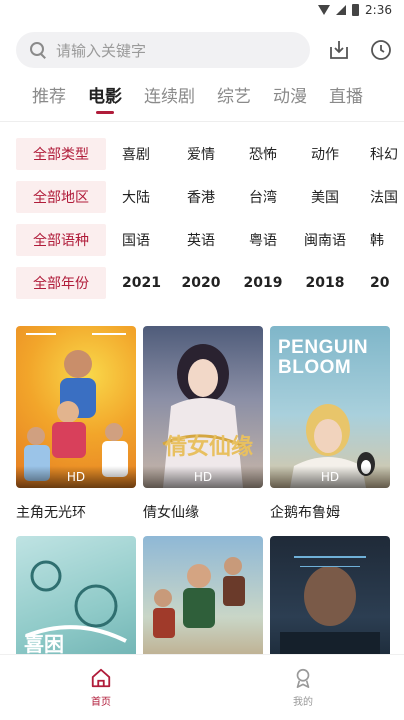 Image resolution: width=404 pixels, height=720 pixels. I want to click on movie-poster: 倩女仙缘 HD, so click(203, 407).